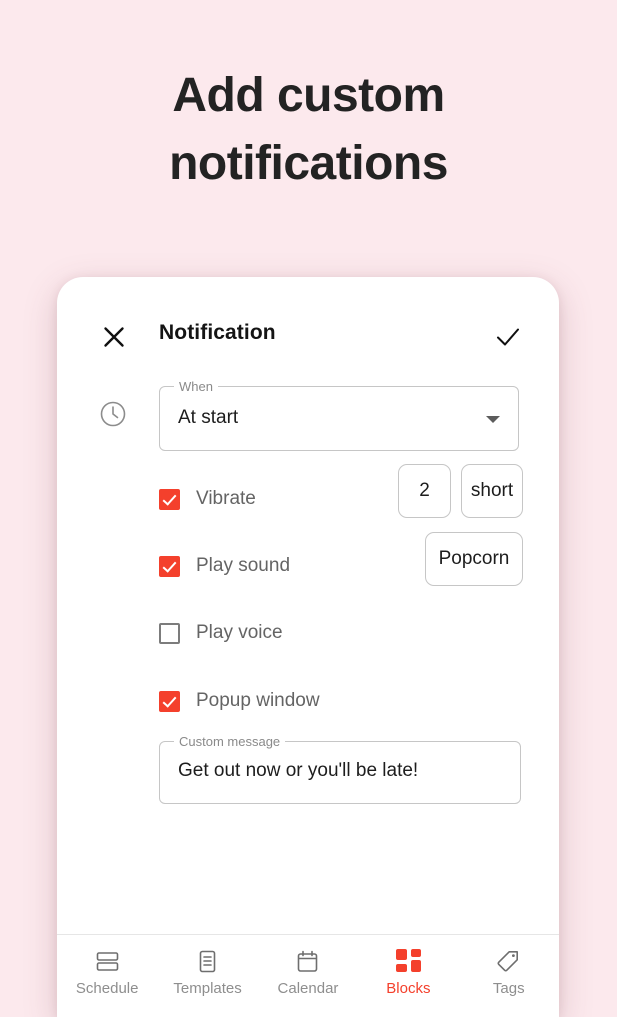 This screenshot has height=1017, width=617. I want to click on checkbox-label-play-voice: Play voice, so click(239, 632).